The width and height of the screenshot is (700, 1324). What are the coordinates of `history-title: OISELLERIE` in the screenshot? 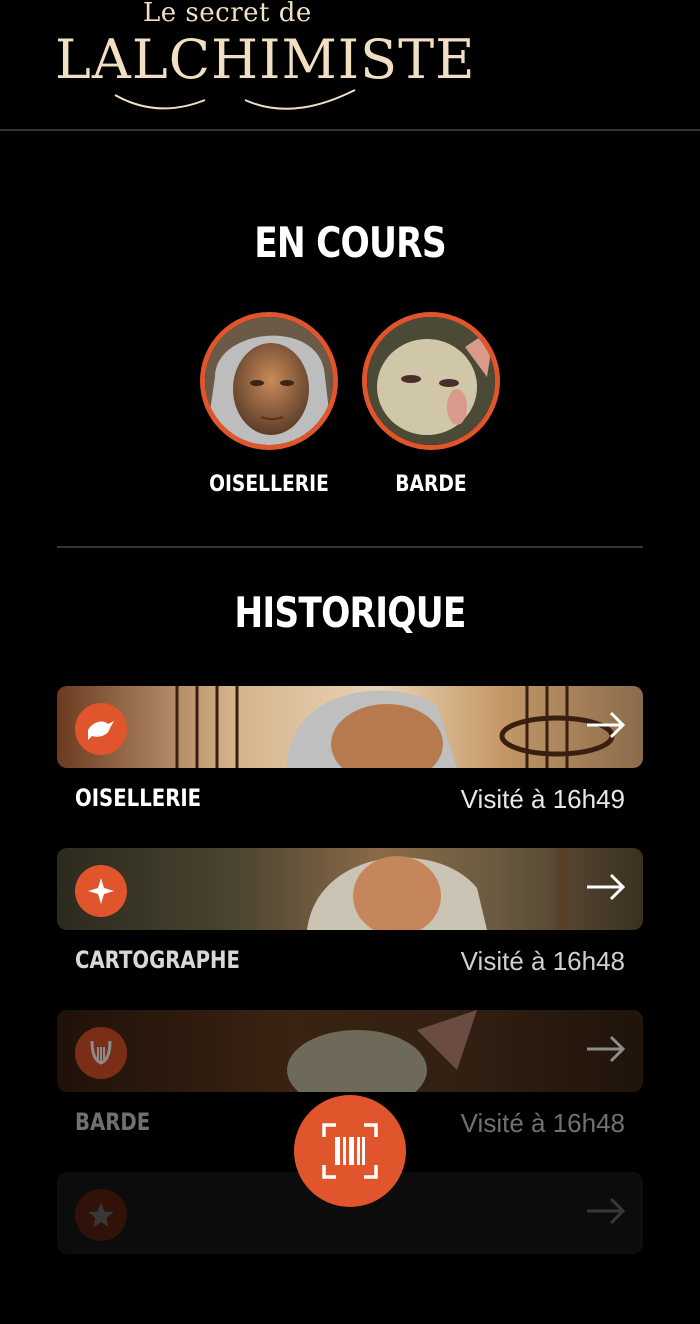 It's located at (138, 798).